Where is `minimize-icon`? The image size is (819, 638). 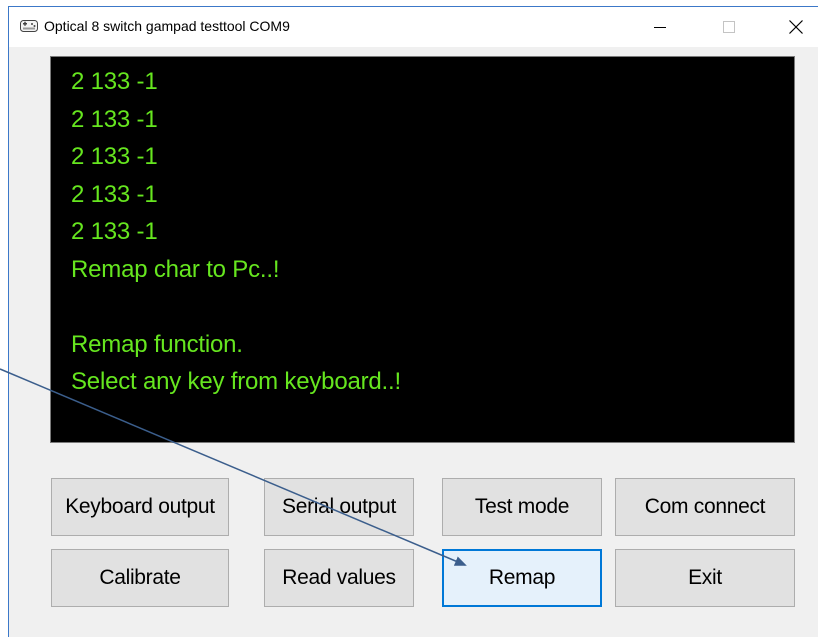
minimize-icon is located at coordinates (660, 27).